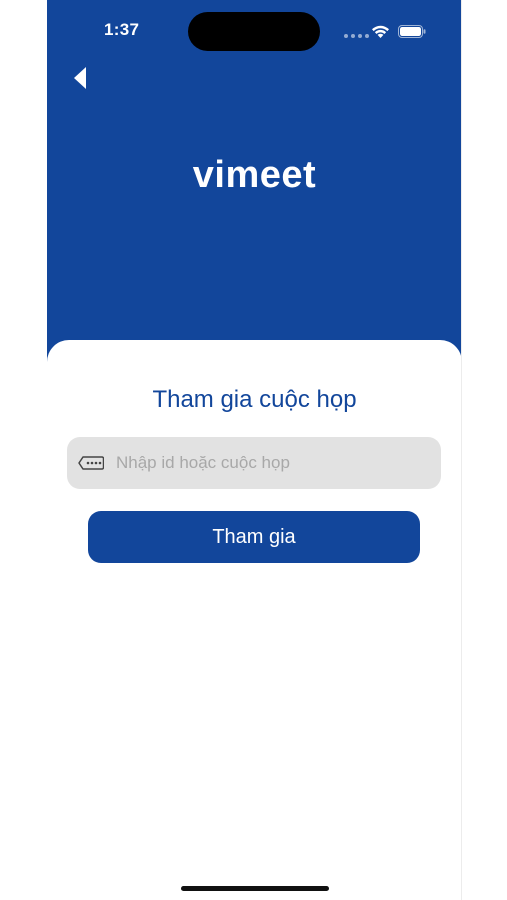 The height and width of the screenshot is (900, 507). Describe the element at coordinates (266, 463) in the screenshot. I see `meeting-id-input` at that location.